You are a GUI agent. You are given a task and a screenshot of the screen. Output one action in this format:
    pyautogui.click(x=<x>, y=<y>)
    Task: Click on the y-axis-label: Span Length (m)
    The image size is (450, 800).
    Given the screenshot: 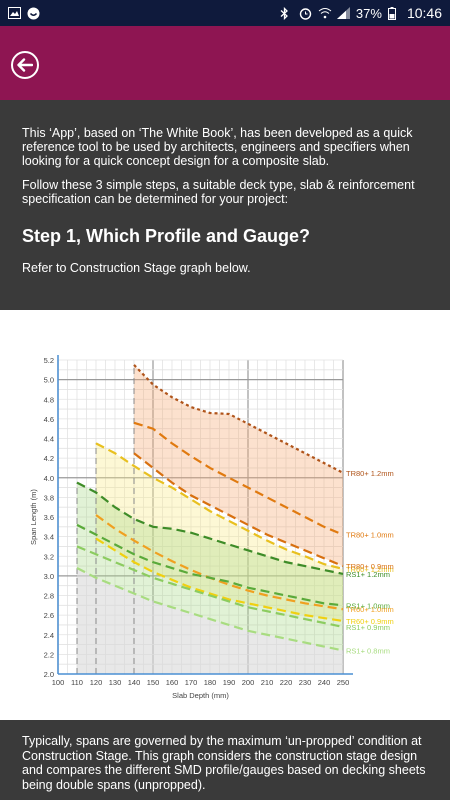 What is the action you would take?
    pyautogui.click(x=33, y=517)
    